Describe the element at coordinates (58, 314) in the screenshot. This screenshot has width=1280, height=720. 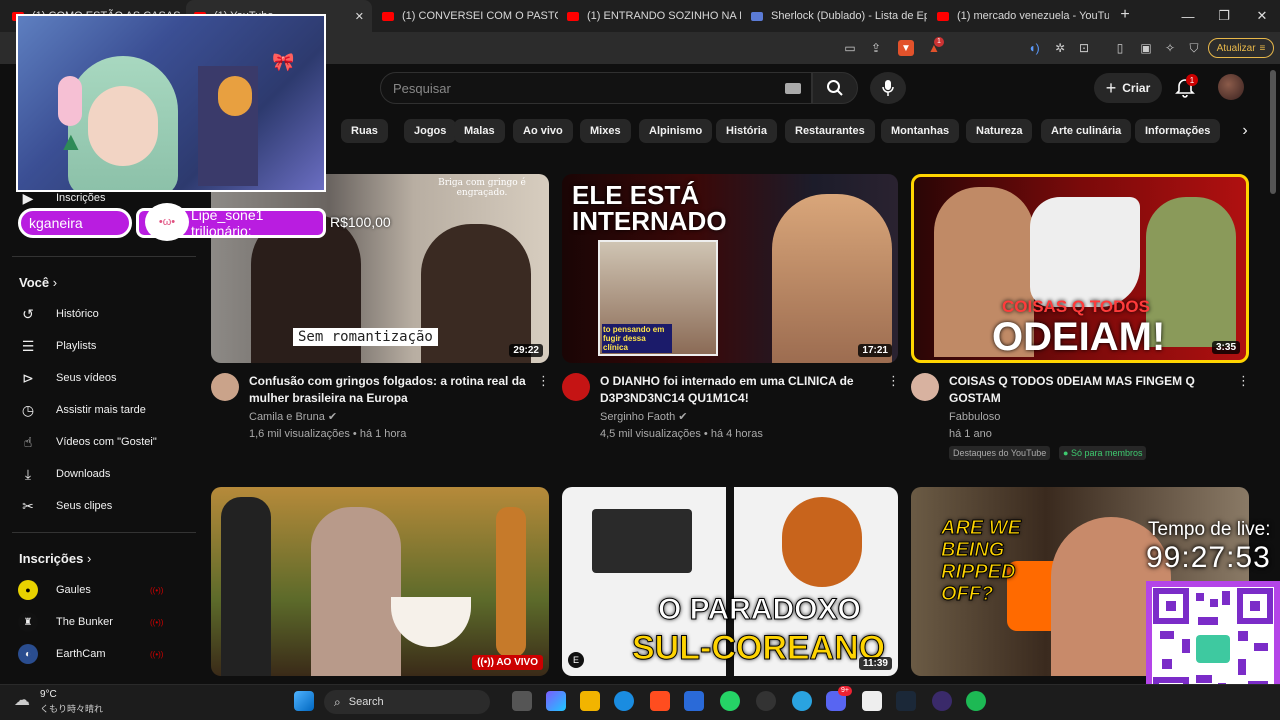
I see `sidebar-item-history: ↺ Histórico` at that location.